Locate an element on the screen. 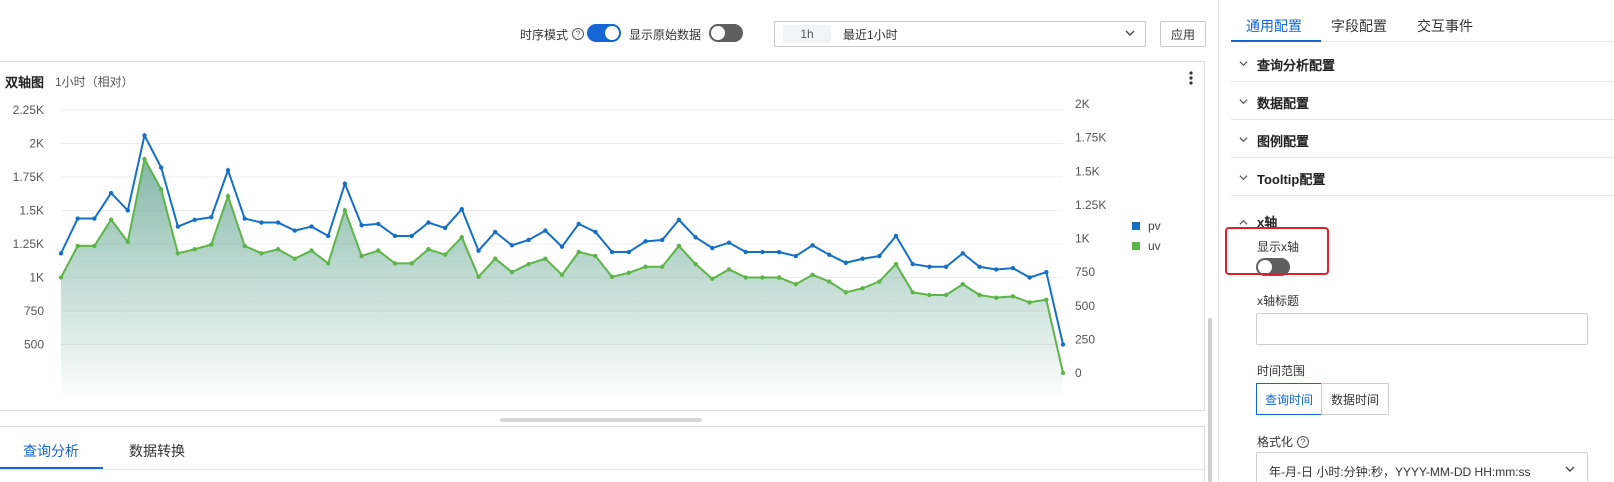 The height and width of the screenshot is (482, 1614). section-data: 数据配置 is located at coordinates (1422, 101).